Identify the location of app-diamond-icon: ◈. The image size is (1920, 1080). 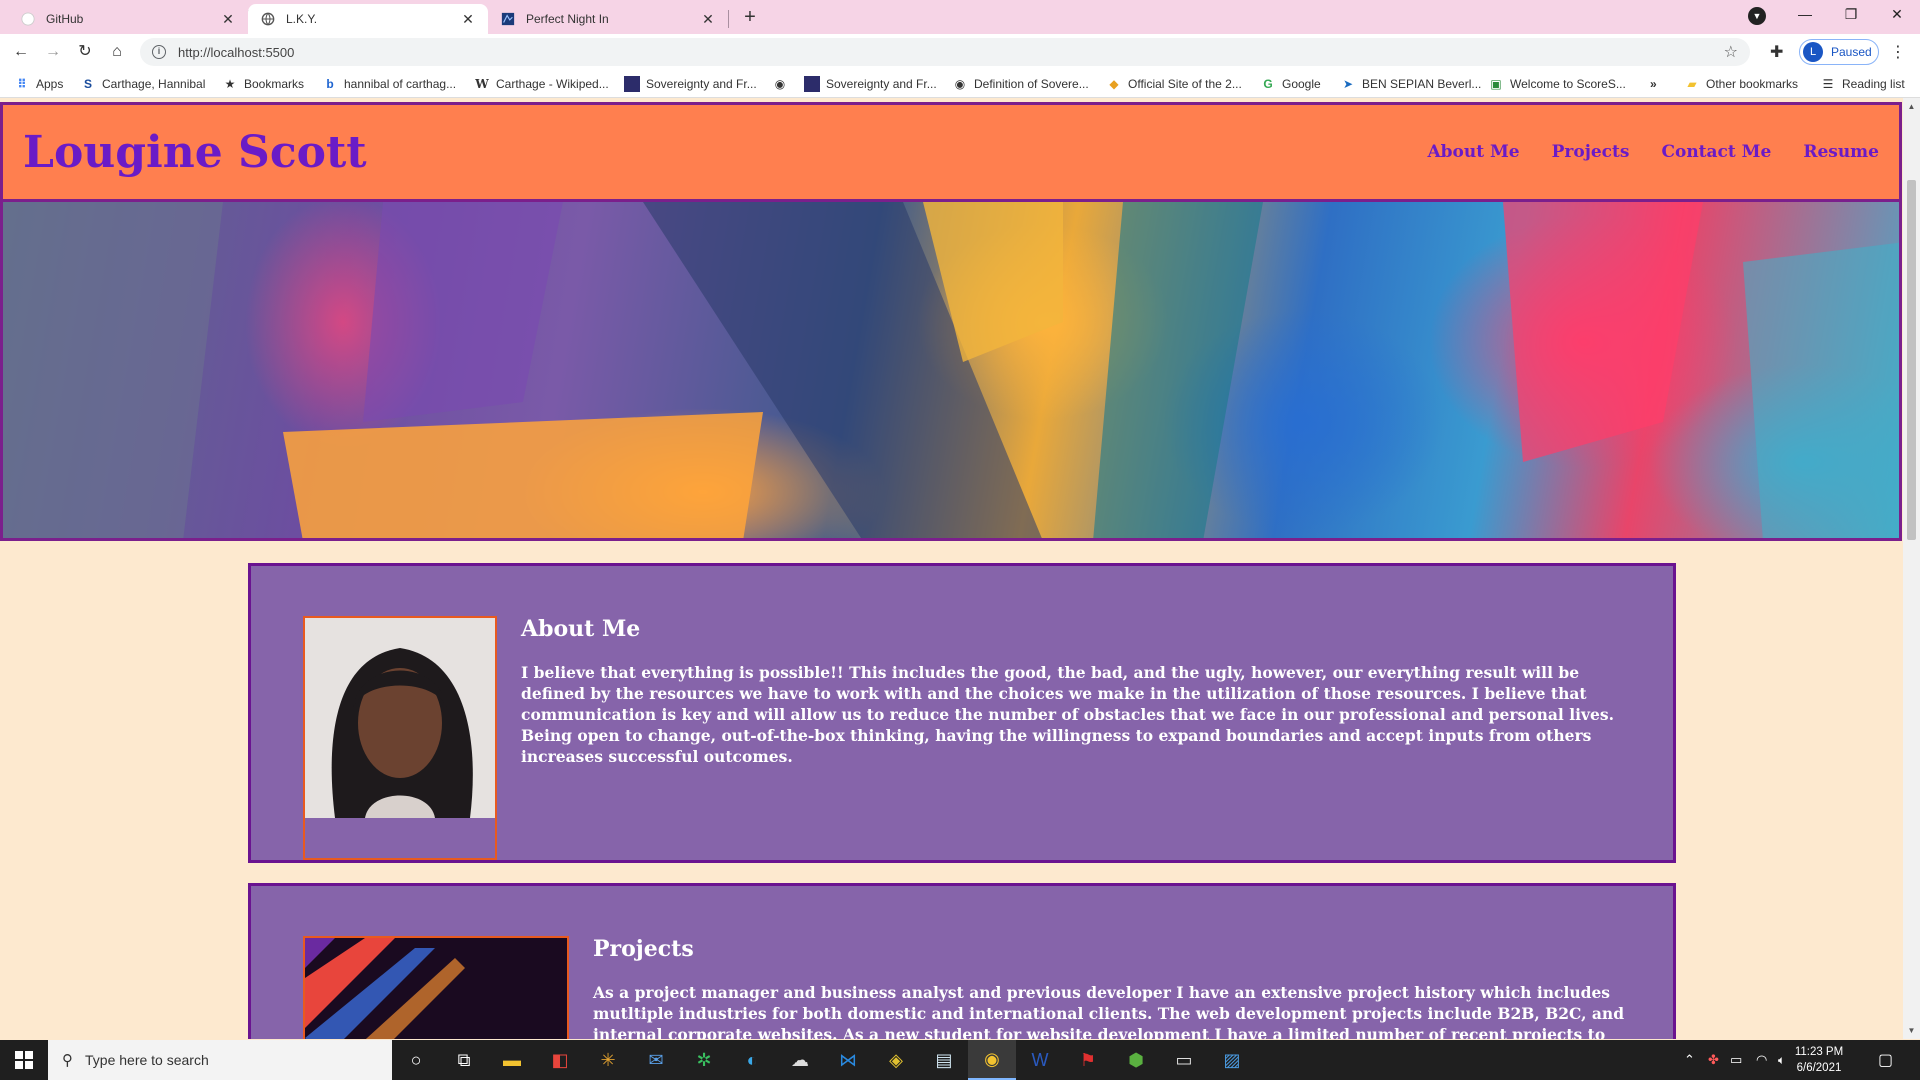
(896, 1060).